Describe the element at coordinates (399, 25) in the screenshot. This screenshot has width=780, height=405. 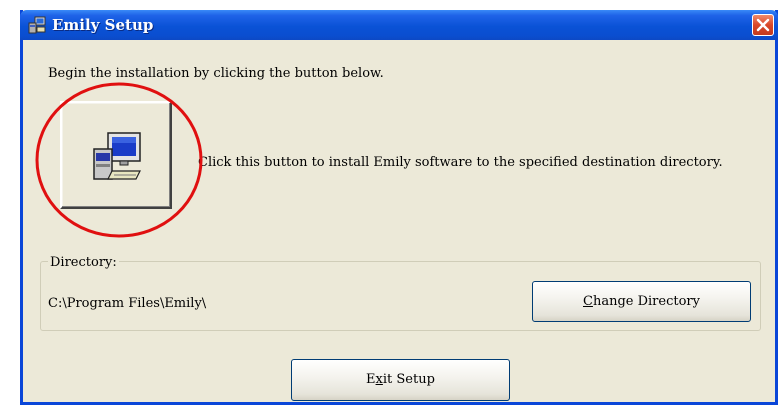
I see `title-bar: Emily Setup` at that location.